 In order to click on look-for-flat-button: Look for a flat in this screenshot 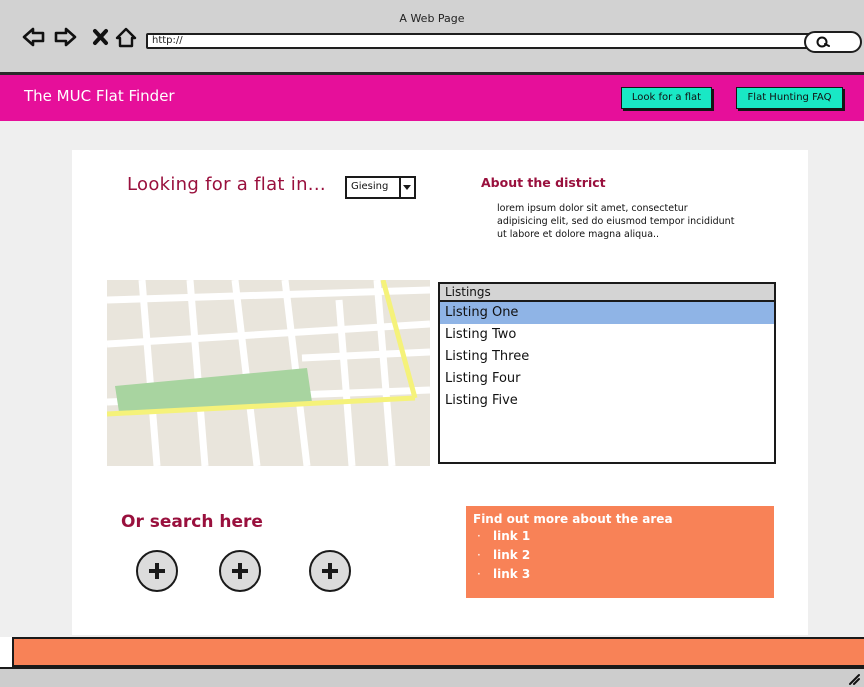, I will do `click(666, 98)`.